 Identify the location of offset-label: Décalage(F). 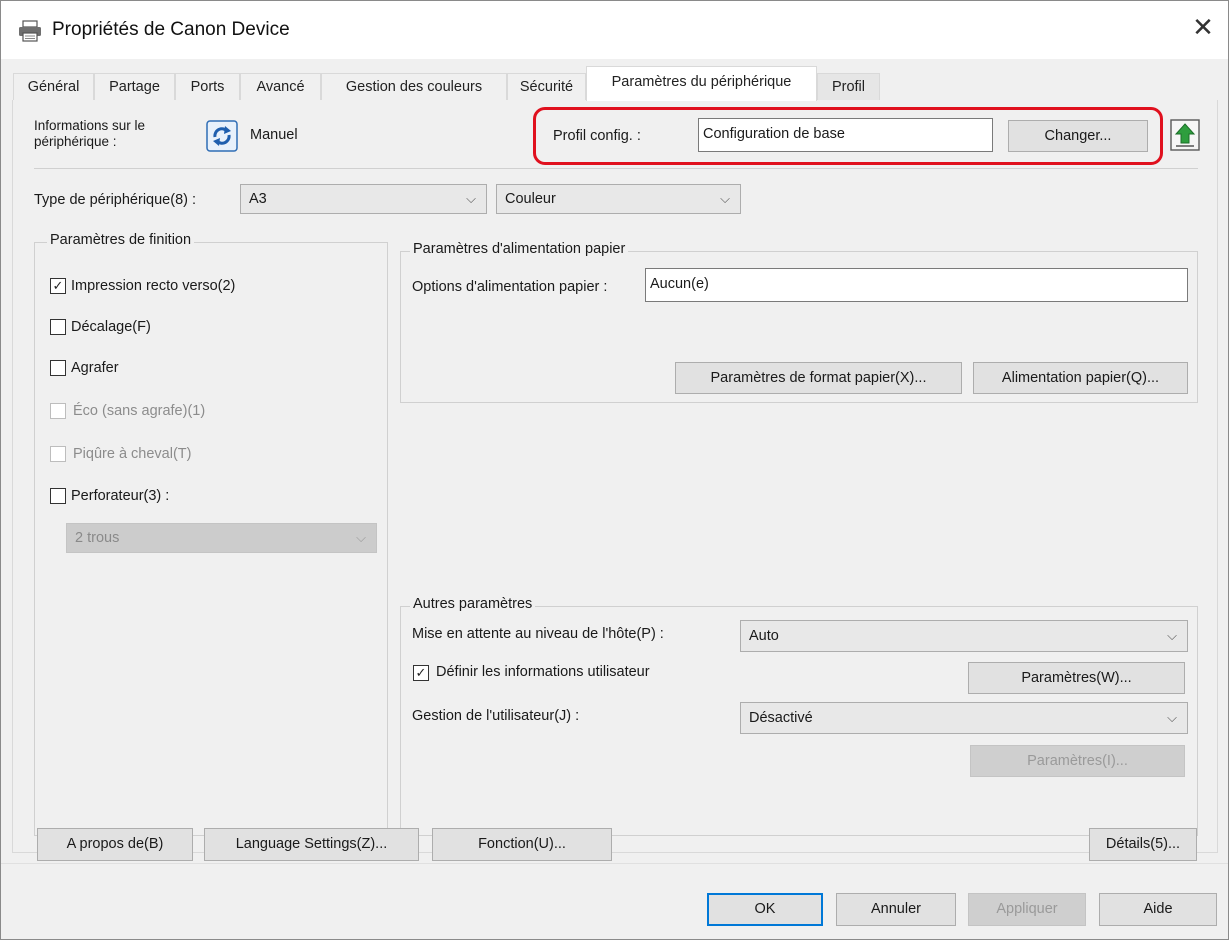
(111, 327).